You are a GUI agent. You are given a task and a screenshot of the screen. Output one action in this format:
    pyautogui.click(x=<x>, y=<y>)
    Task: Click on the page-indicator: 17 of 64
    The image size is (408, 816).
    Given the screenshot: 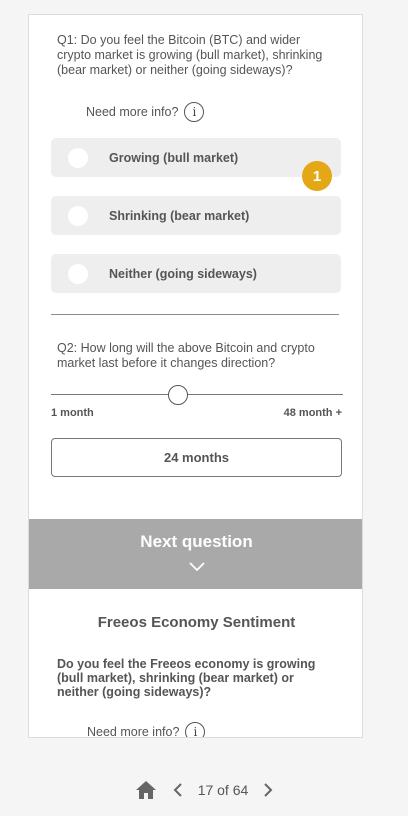 What is the action you would take?
    pyautogui.click(x=223, y=790)
    